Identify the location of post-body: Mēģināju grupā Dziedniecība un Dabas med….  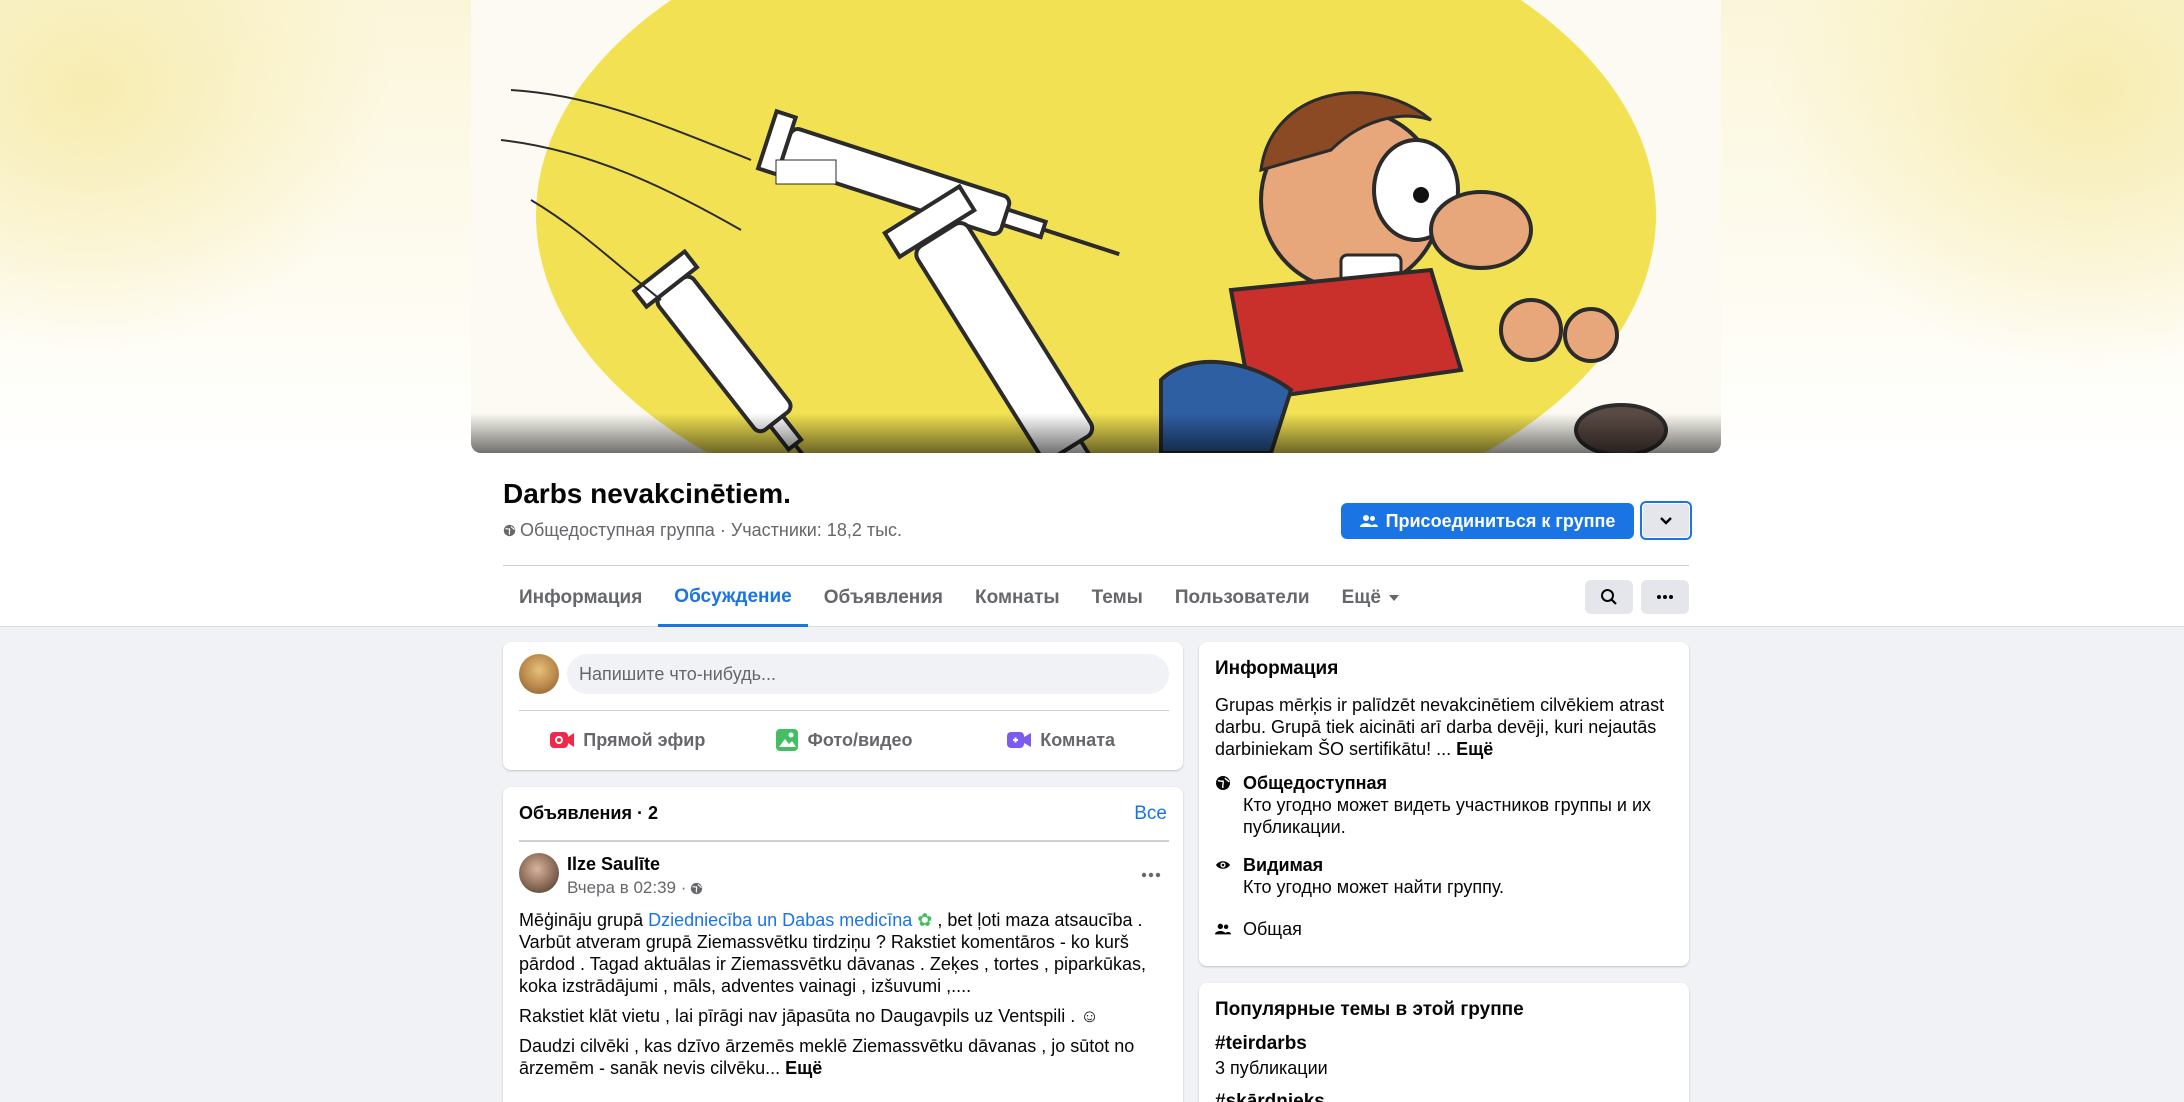
(845, 998).